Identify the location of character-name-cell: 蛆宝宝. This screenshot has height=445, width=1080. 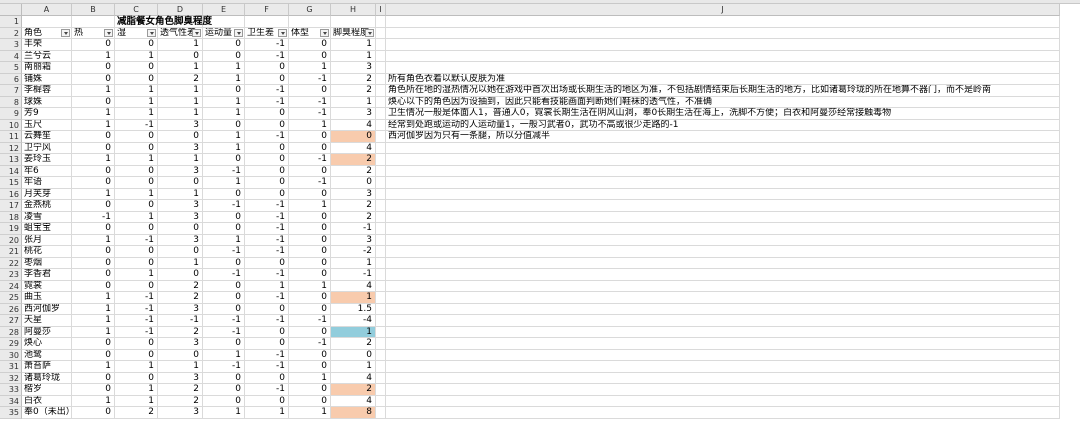
(47, 229).